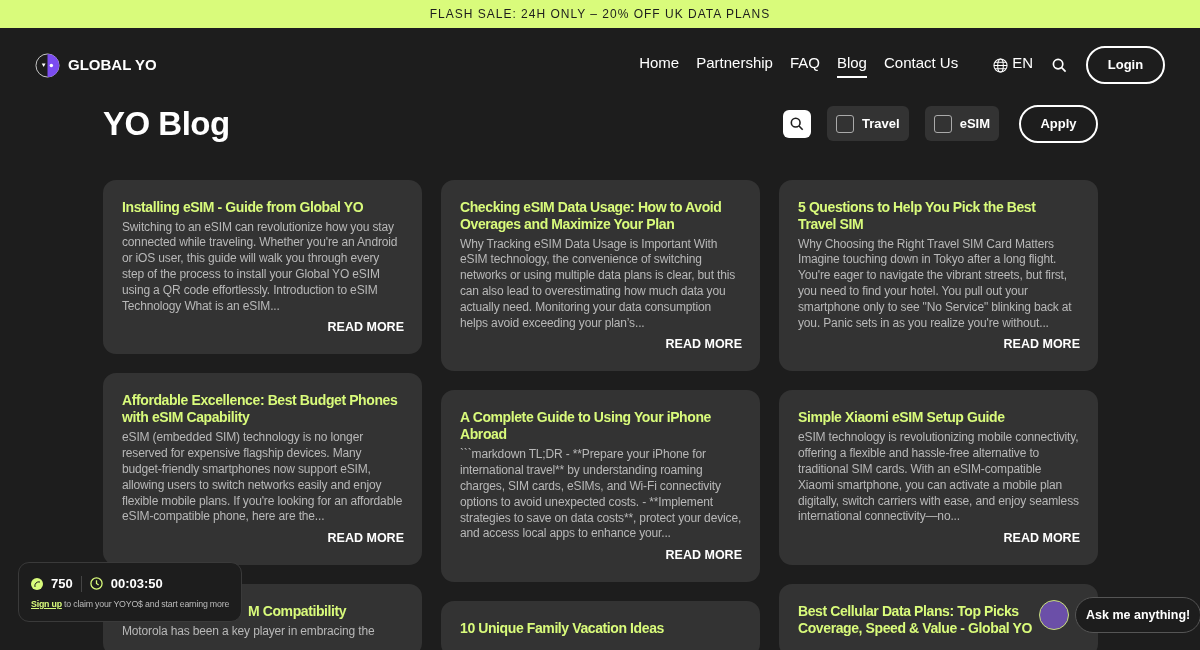 The width and height of the screenshot is (1200, 650). I want to click on post-title: Checking eSIM Data Usage: How to Avoid Overages and Maximize Your Plan, so click(601, 215).